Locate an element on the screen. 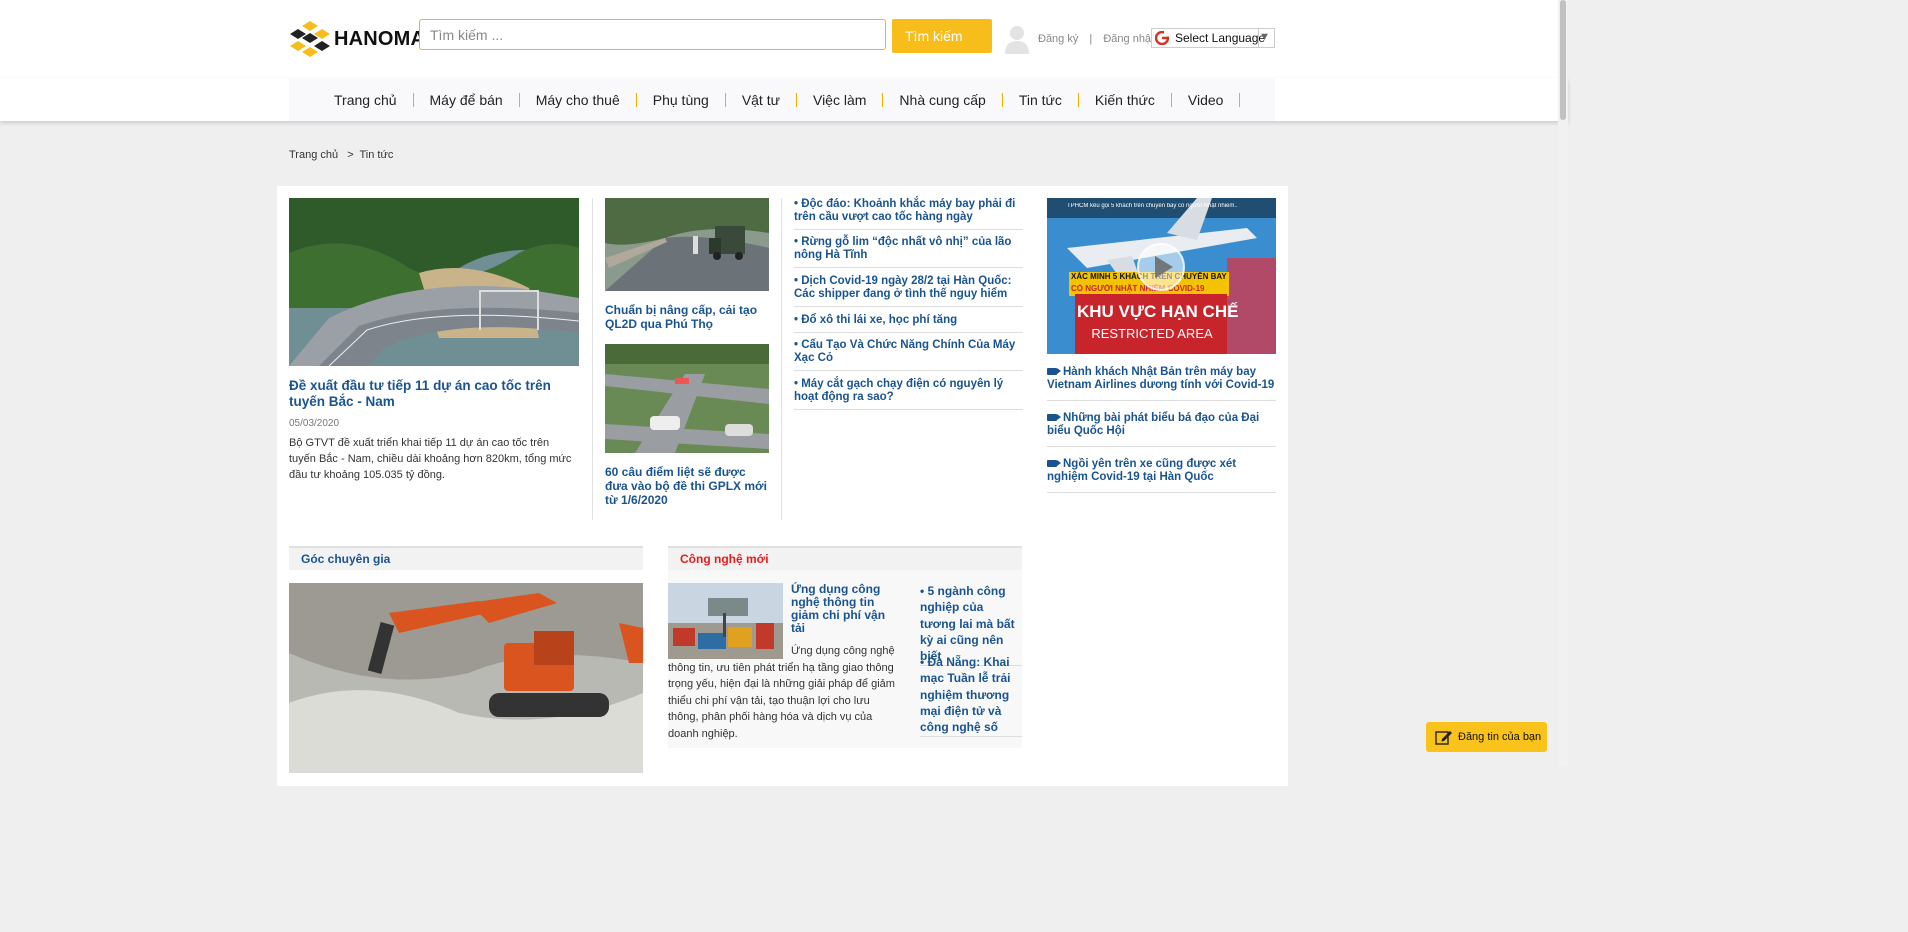 This screenshot has height=932, width=1908. expert-image is located at coordinates (466, 678).